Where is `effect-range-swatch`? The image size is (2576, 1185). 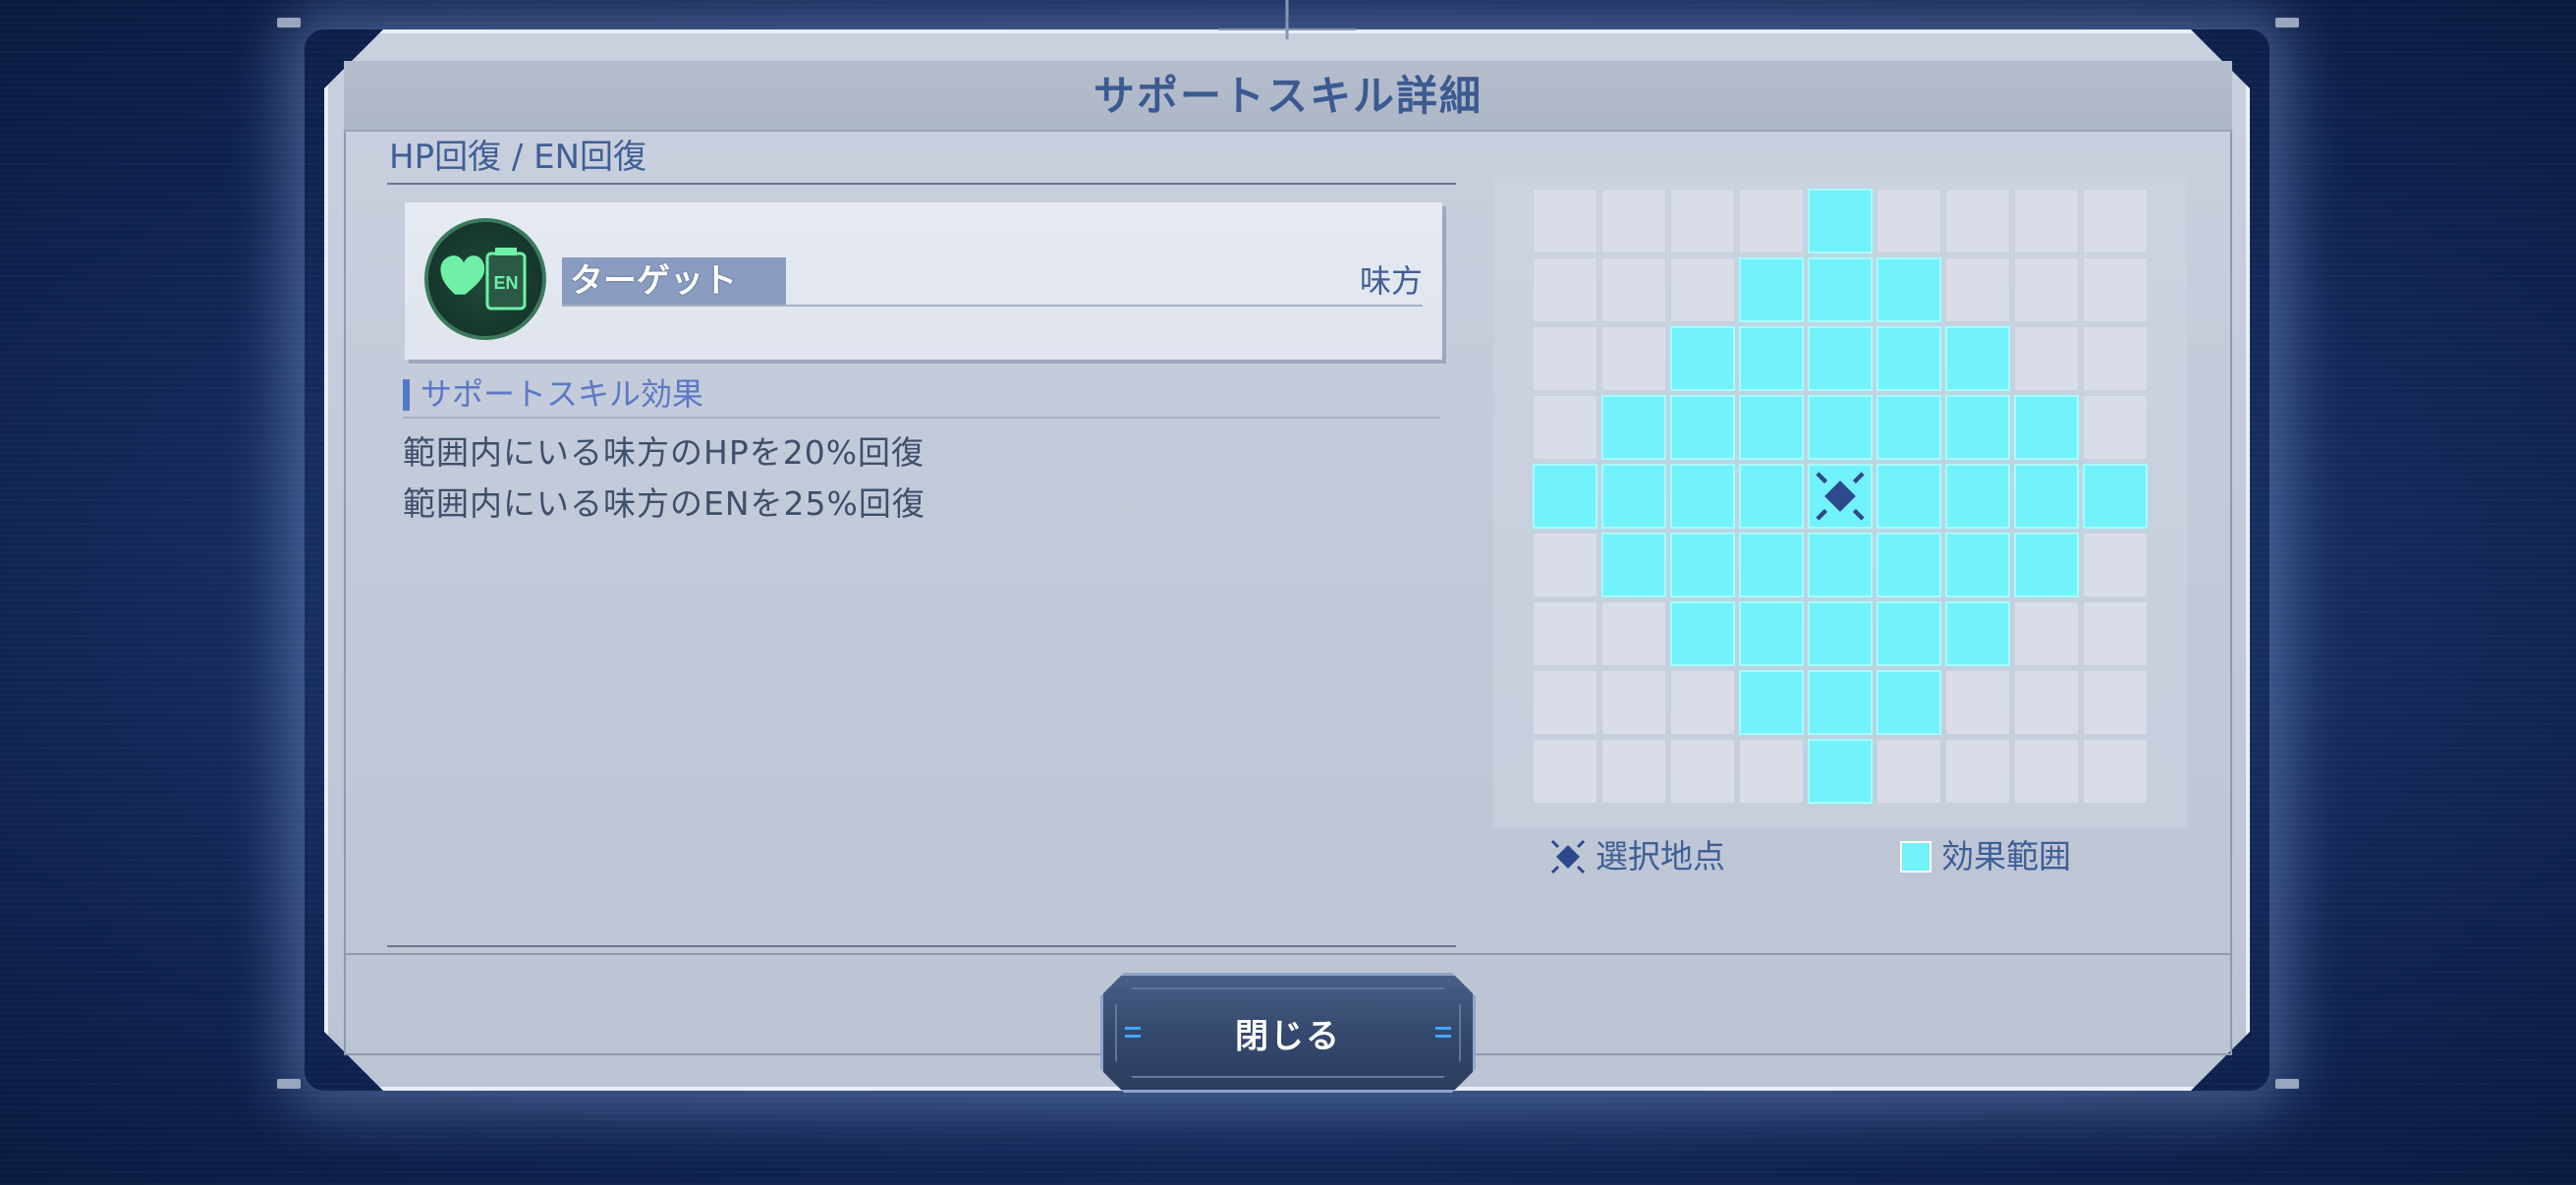 effect-range-swatch is located at coordinates (1916, 857).